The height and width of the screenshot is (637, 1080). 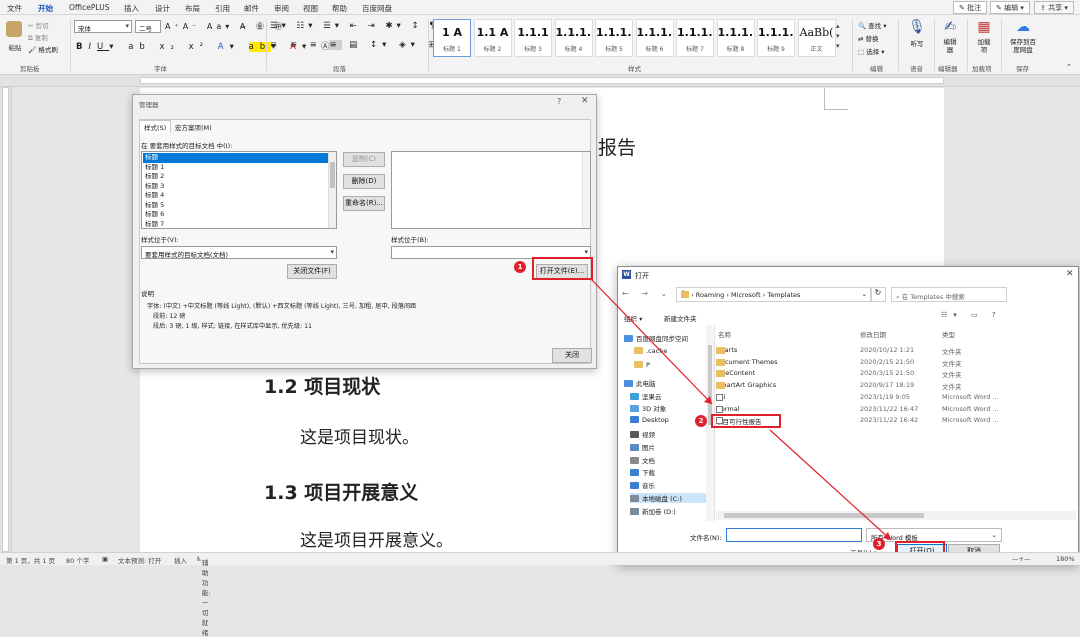 What do you see at coordinates (180, 560) in the screenshot?
I see `status-insert: 插入` at bounding box center [180, 560].